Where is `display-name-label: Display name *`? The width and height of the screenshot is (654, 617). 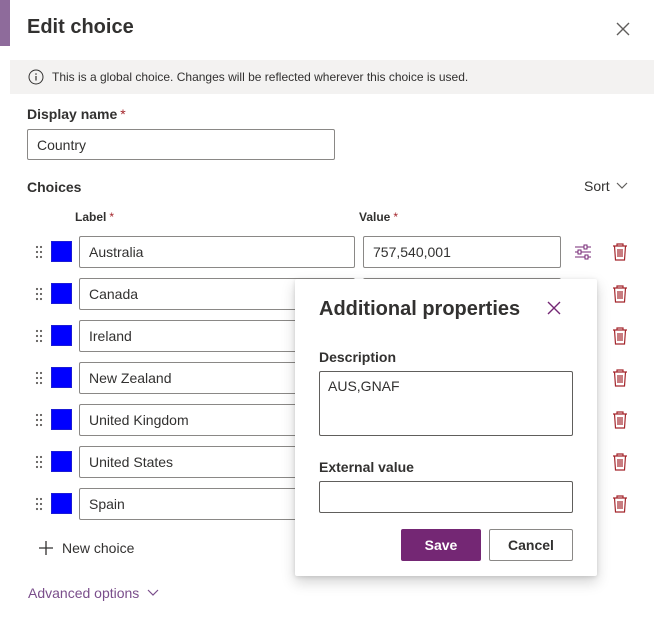
display-name-label: Display name * is located at coordinates (76, 114).